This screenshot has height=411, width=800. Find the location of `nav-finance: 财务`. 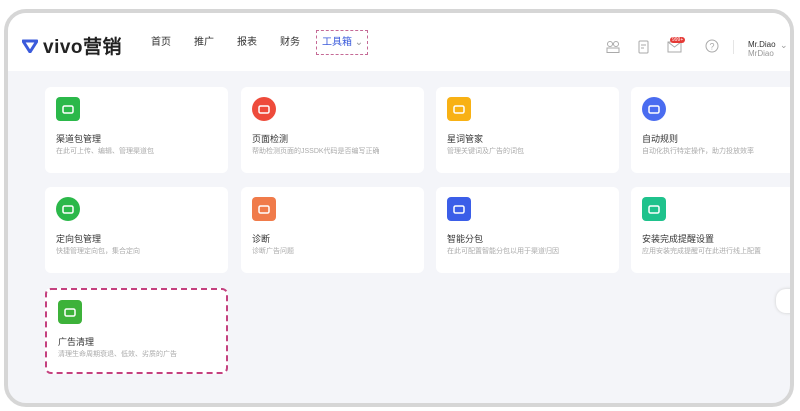

nav-finance: 财务 is located at coordinates (290, 43).